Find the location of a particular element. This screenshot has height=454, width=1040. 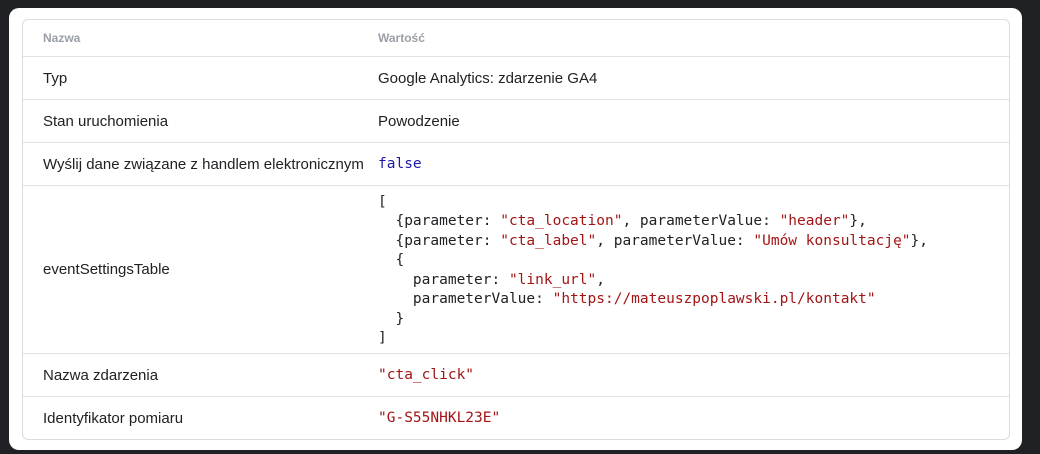

table-header: Nazwa Wartość is located at coordinates (516, 38).